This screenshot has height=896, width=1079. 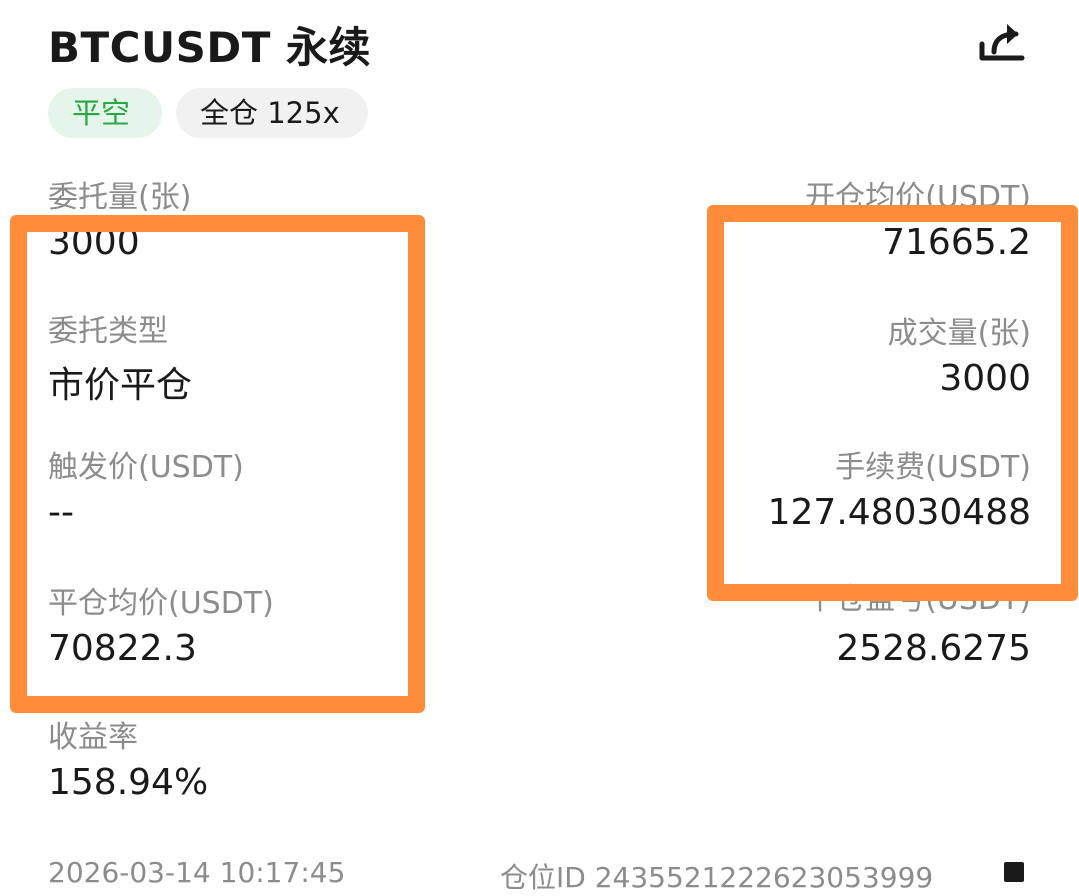 What do you see at coordinates (120, 197) in the screenshot?
I see `order-qty-label: 委托量(张)` at bounding box center [120, 197].